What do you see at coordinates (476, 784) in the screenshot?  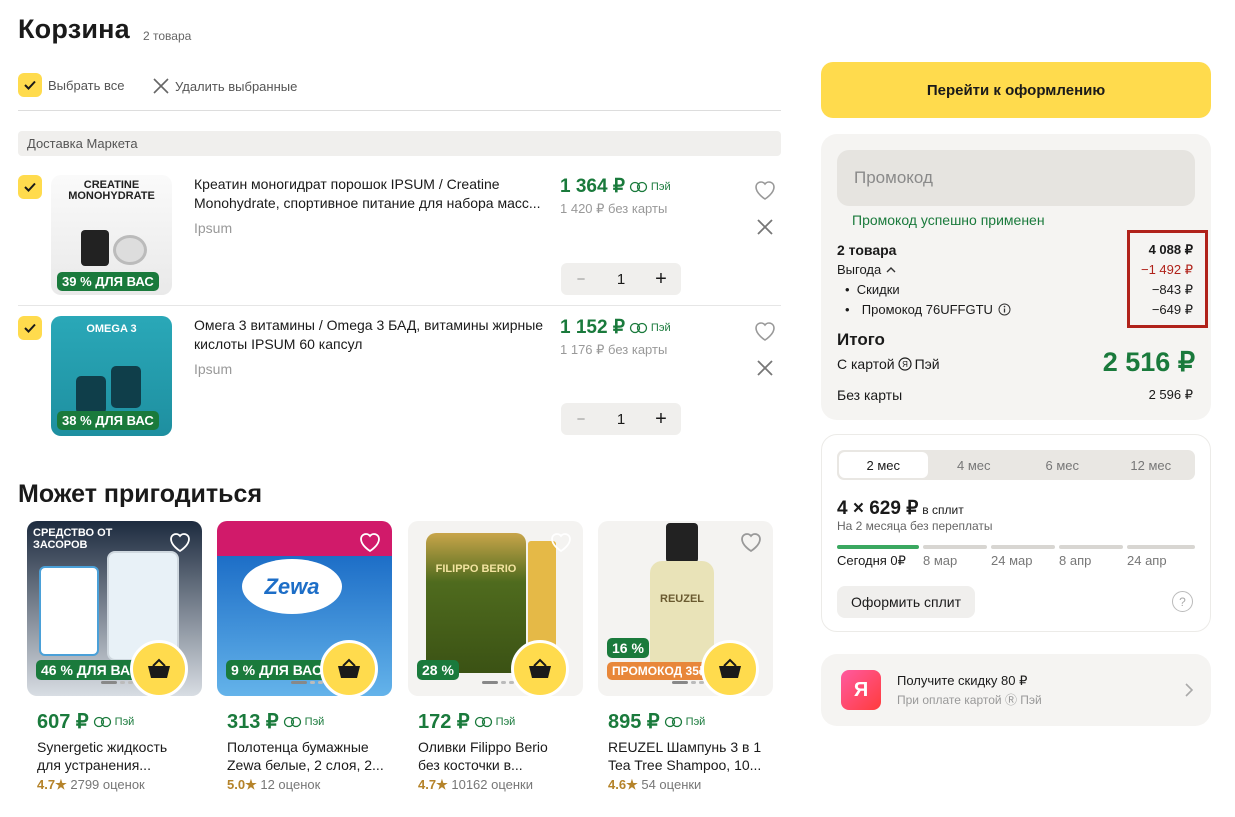 I see `product-card-rating: 4.7★ 10162 оценки` at bounding box center [476, 784].